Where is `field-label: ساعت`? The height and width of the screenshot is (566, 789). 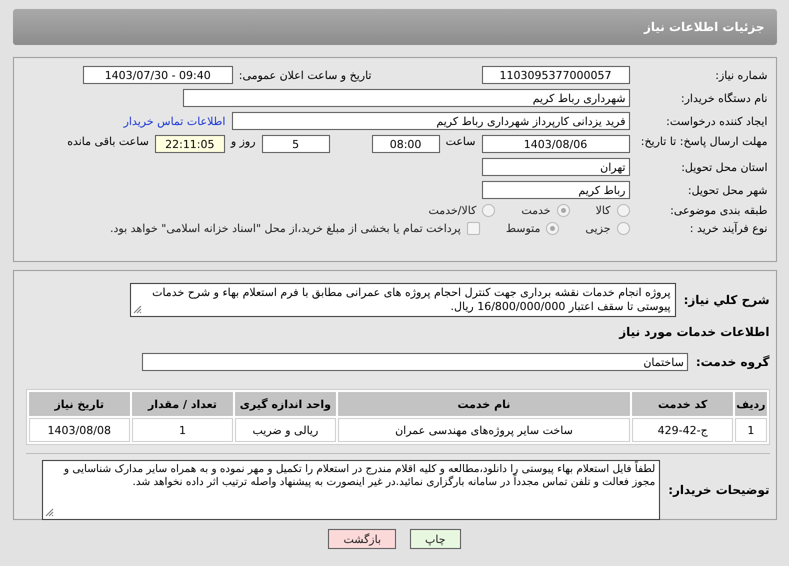 field-label: ساعت is located at coordinates (461, 141).